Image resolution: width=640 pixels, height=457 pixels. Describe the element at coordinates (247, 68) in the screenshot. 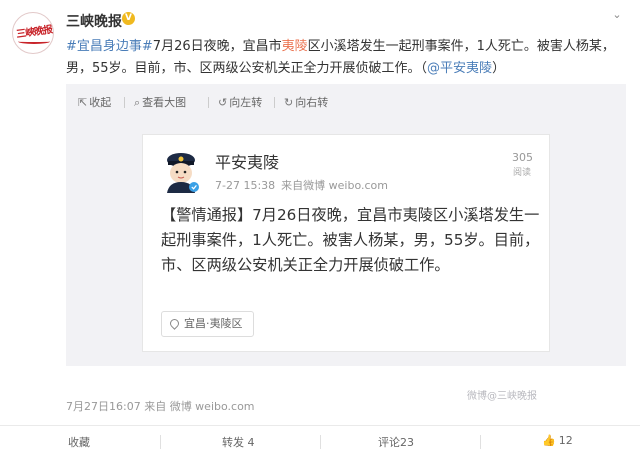

I see `post-text-part: 男，55岁。目前，市、区两级公安机关正全力开展侦破工作。（` at that location.